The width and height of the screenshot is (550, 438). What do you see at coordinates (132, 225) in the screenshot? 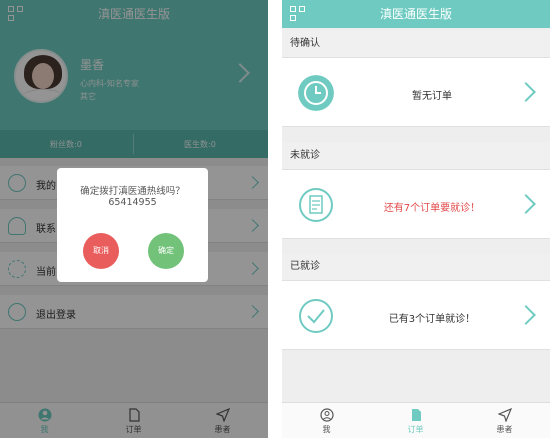
I see `call-hotline-dialog: 确定拨打滇医通热线吗？ 65414955 取消 确定` at bounding box center [132, 225].